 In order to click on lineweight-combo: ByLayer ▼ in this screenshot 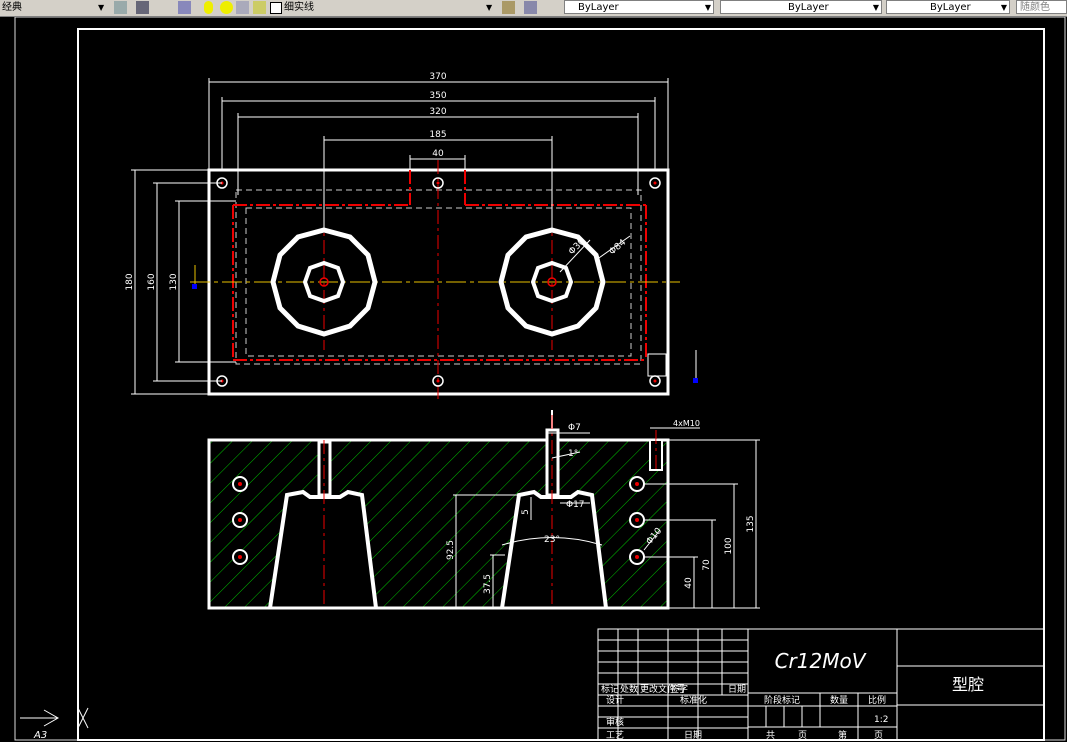, I will do `click(948, 7)`.